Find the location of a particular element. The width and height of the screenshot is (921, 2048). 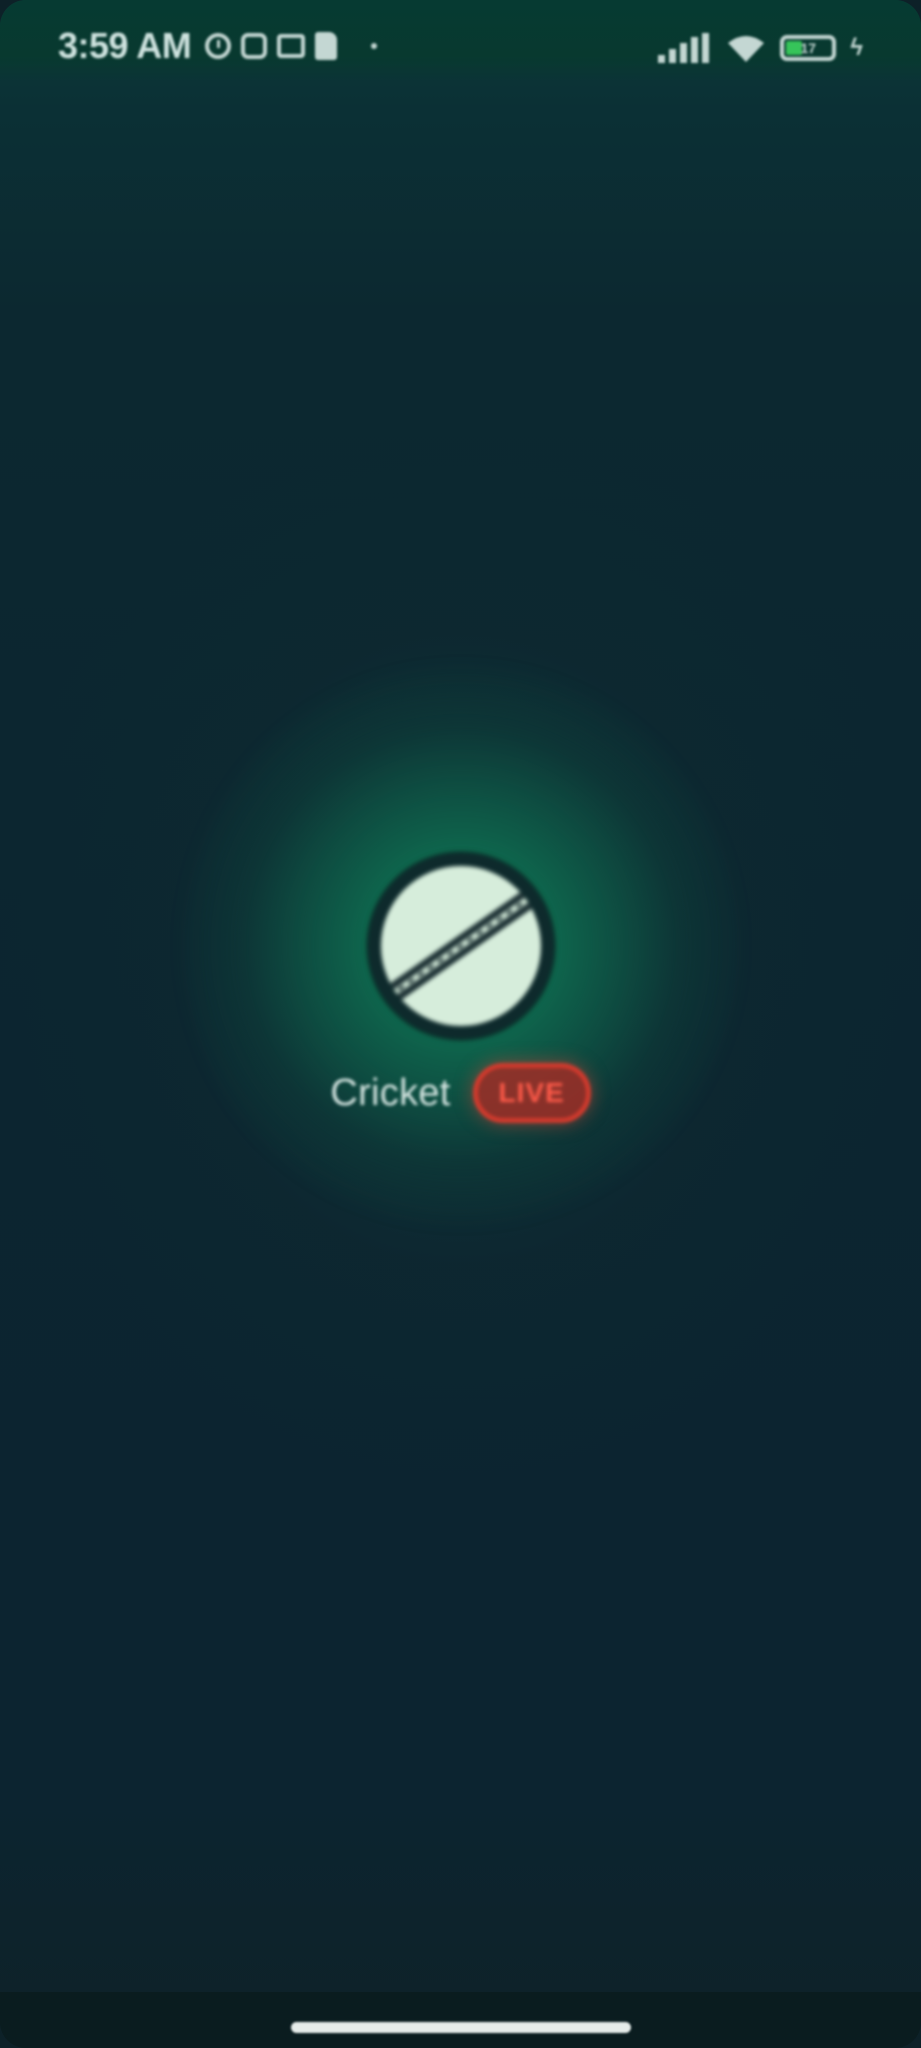

status-time: 3:59 AM is located at coordinates (125, 45).